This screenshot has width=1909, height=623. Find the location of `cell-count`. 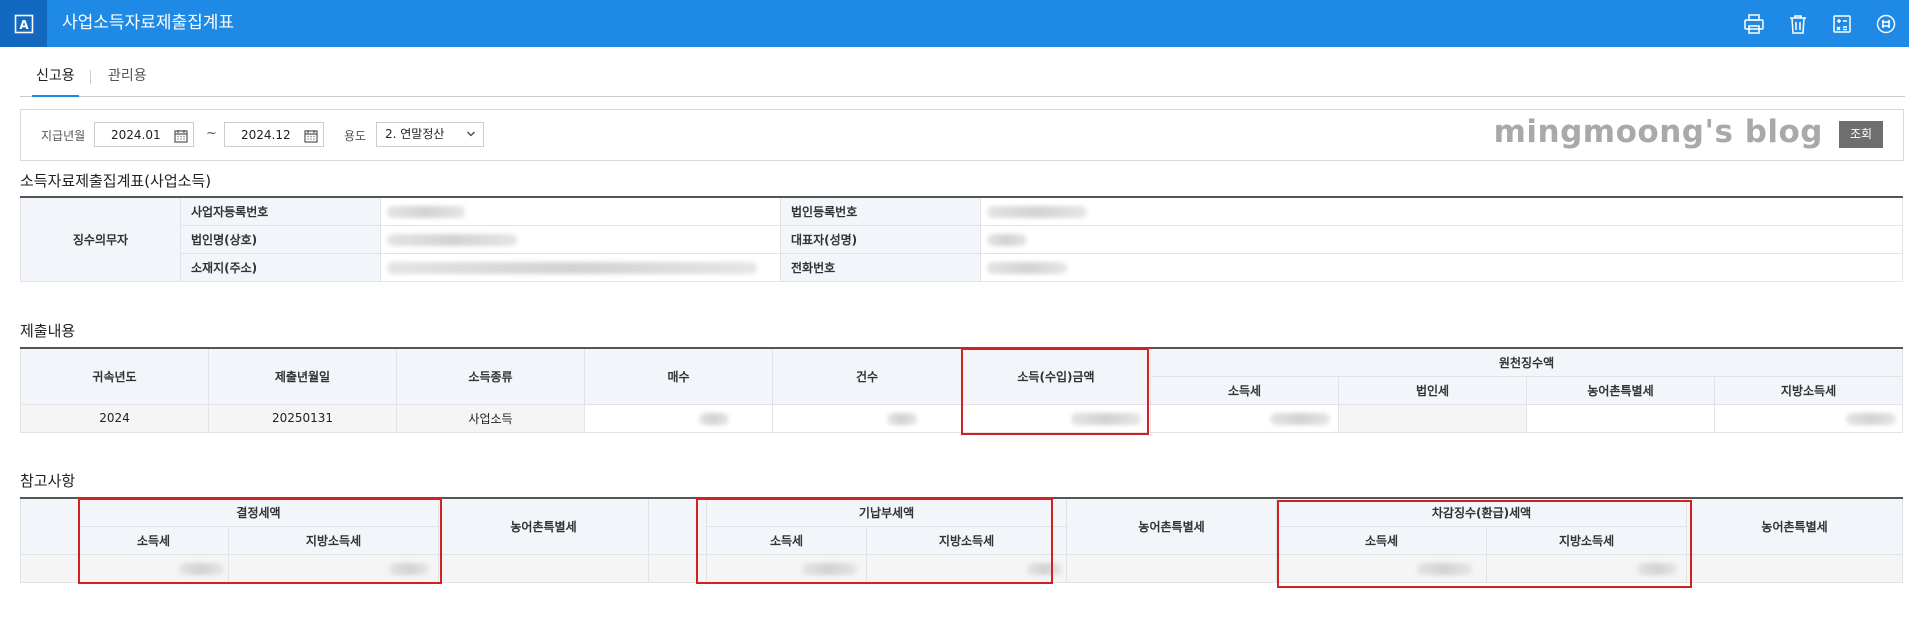

cell-count is located at coordinates (678, 418).